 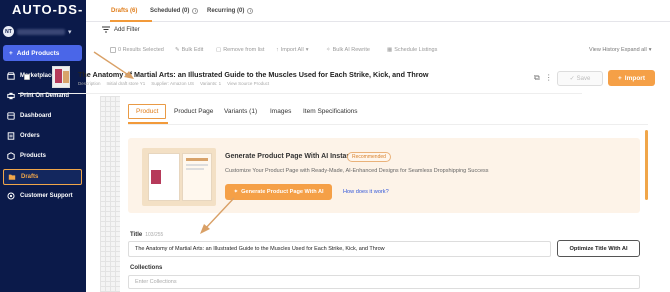 I want to click on more-options-icon: ⋮, so click(x=549, y=78).